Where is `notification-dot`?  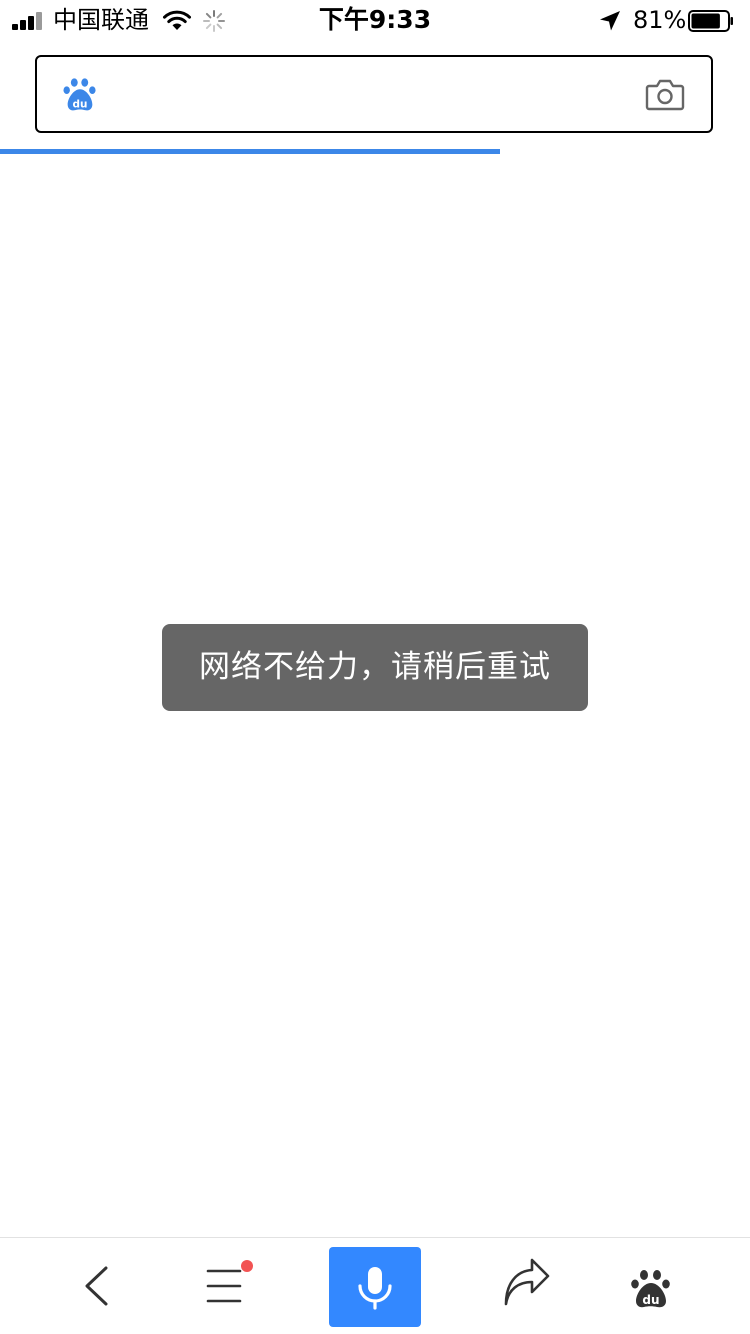
notification-dot is located at coordinates (247, 1266).